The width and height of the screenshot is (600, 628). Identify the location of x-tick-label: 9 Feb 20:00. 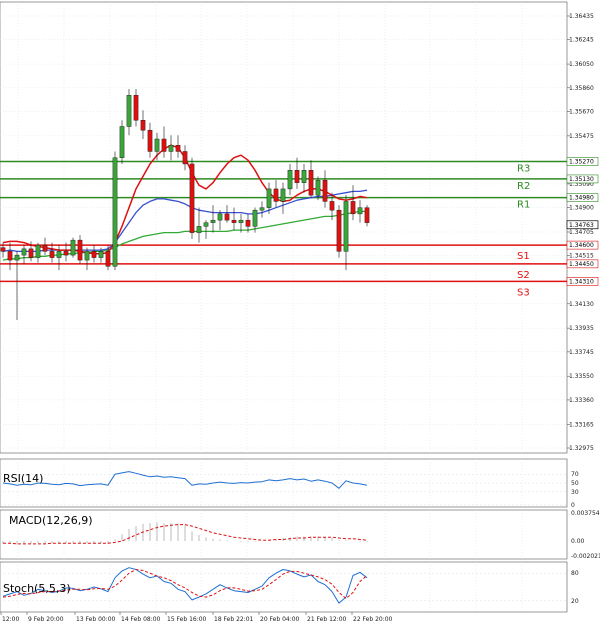
(46, 619).